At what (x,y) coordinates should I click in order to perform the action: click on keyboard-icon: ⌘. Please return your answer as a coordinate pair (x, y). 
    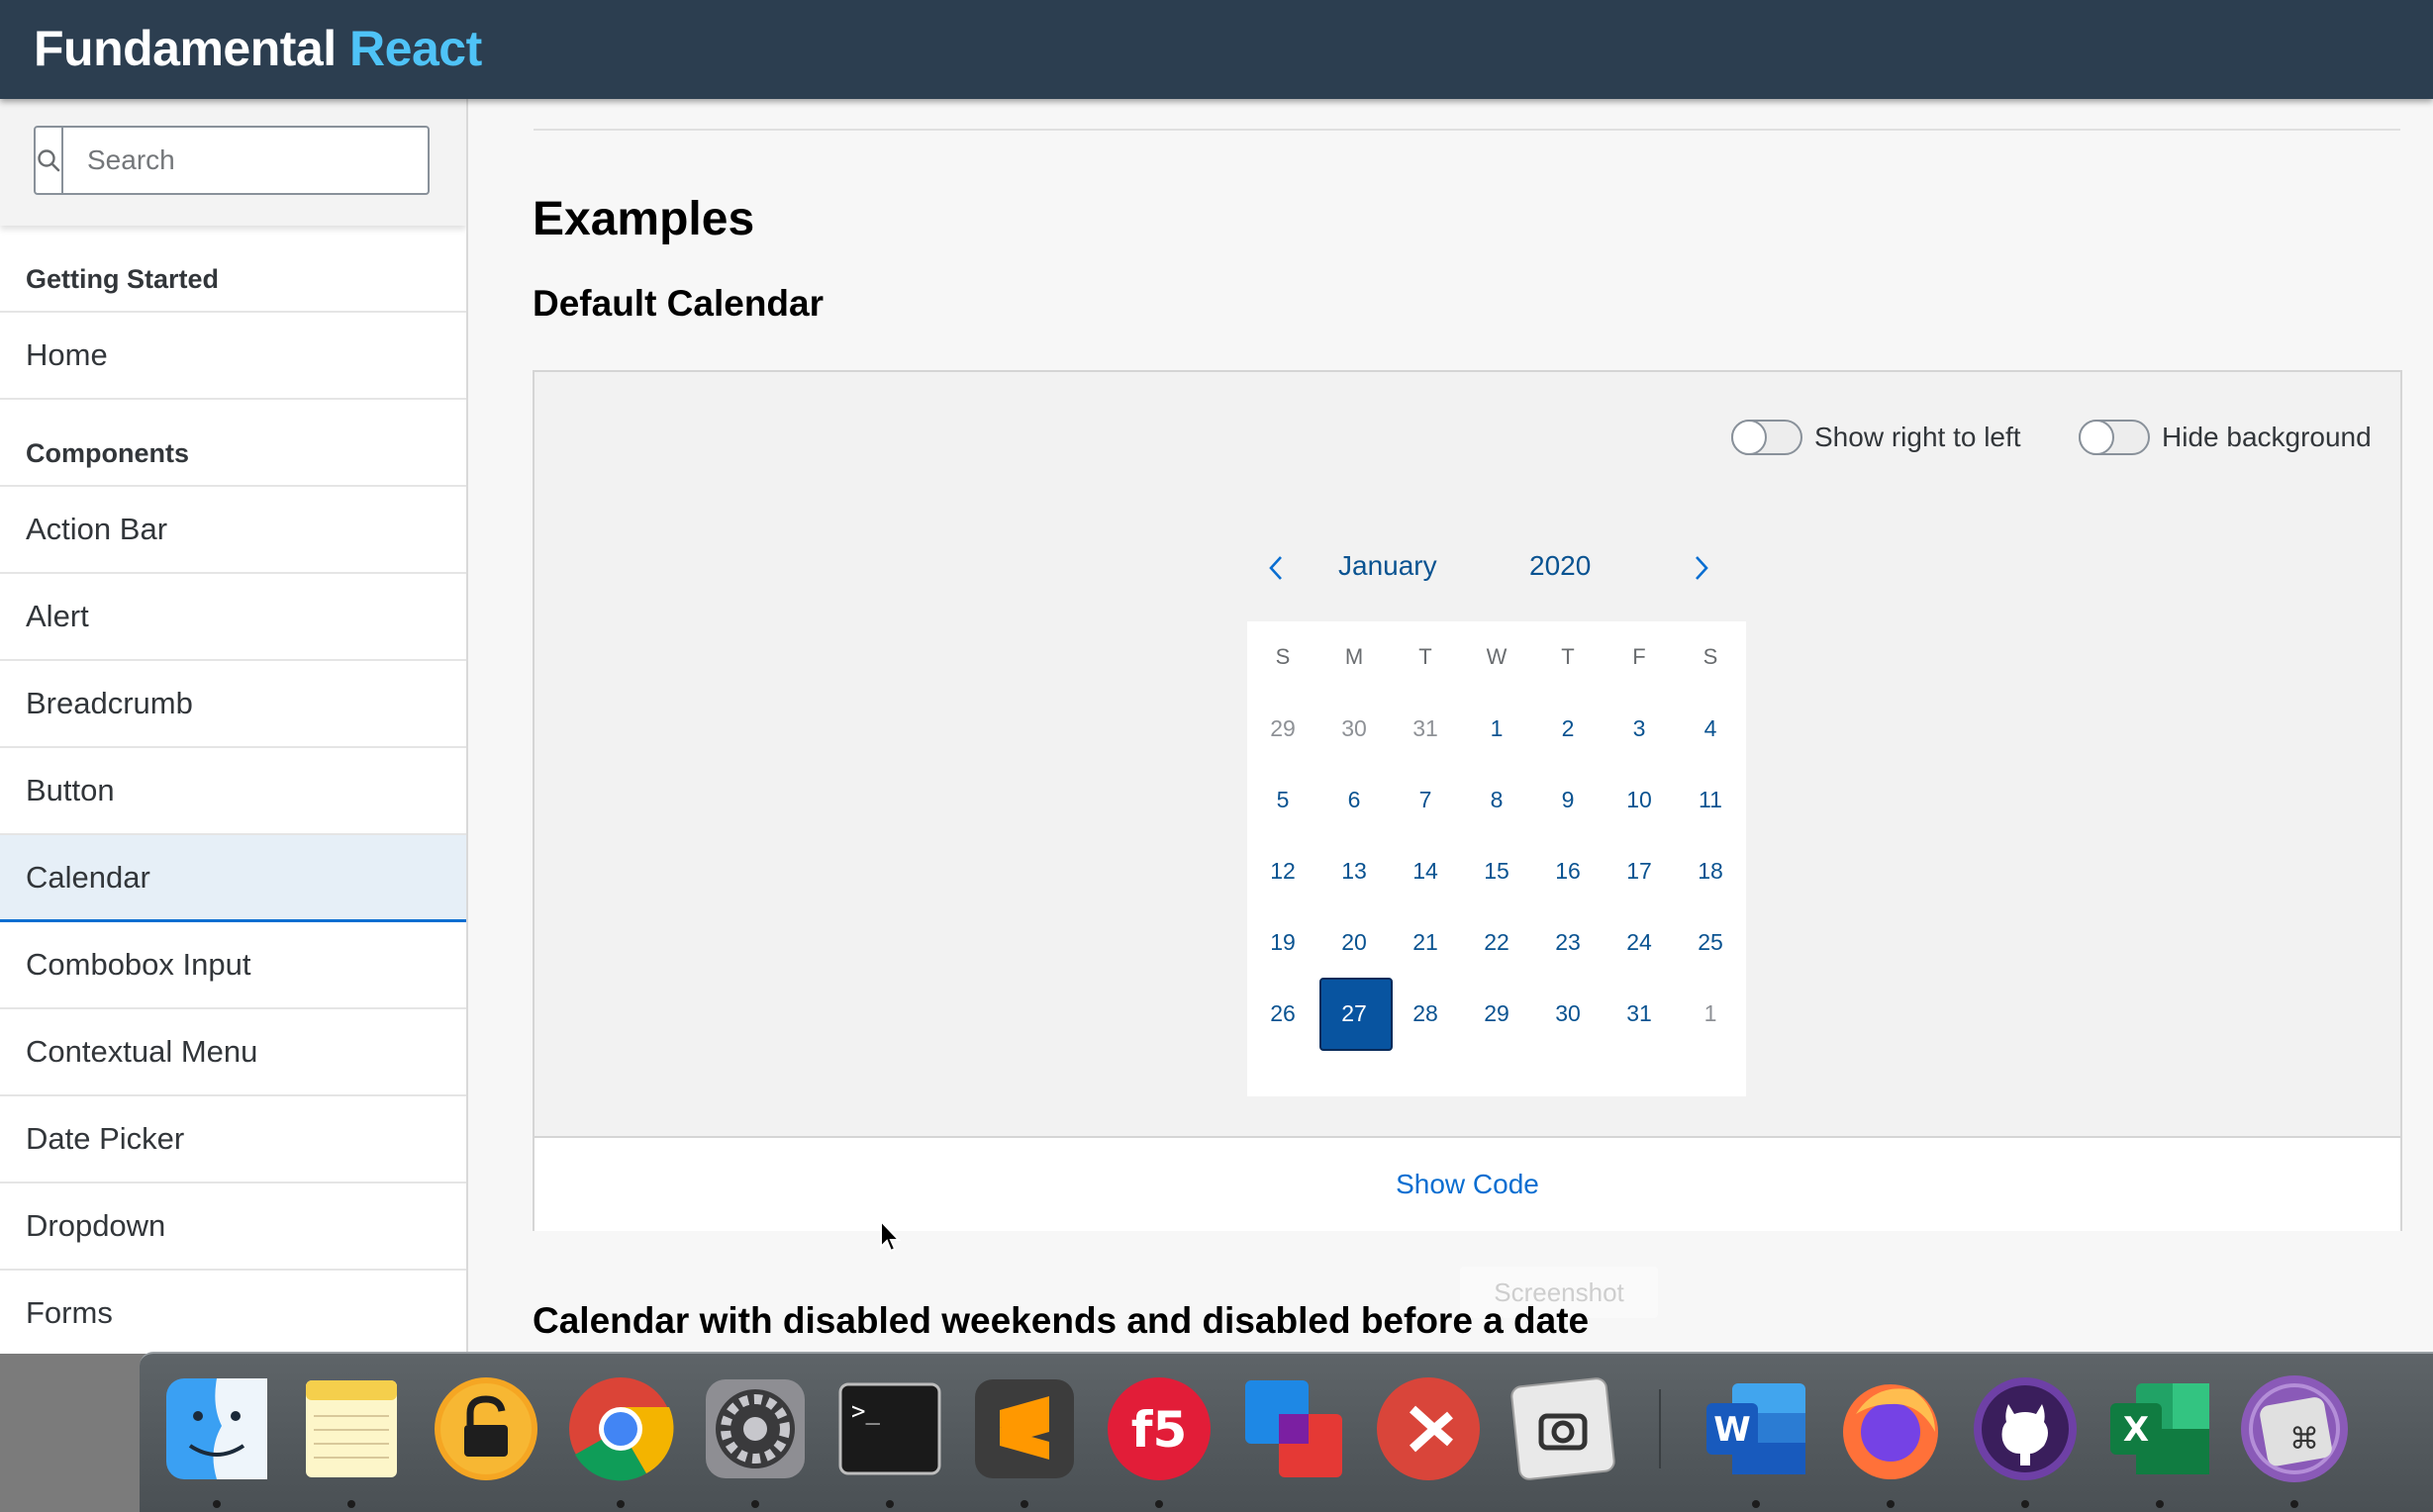
    Looking at the image, I should click on (2294, 1428).